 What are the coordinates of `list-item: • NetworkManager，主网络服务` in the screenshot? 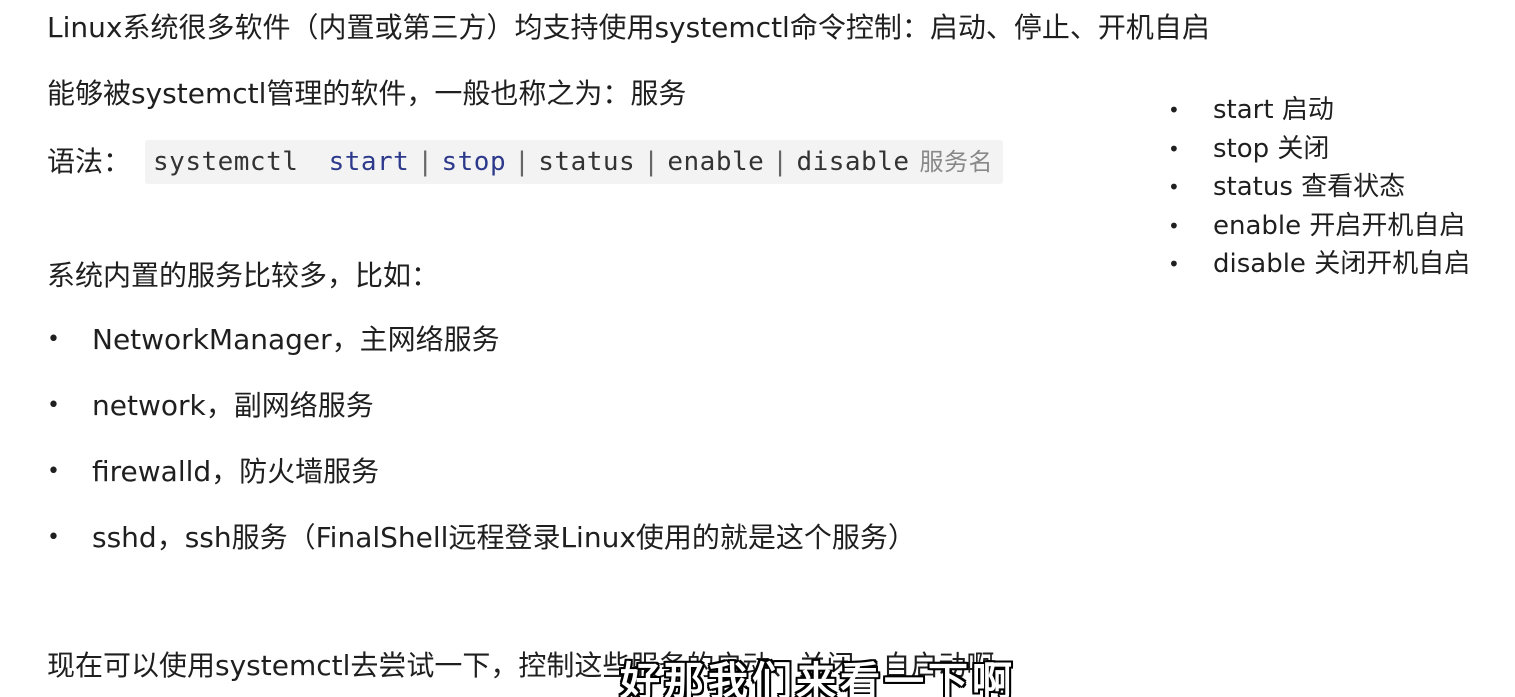 It's located at (481, 355).